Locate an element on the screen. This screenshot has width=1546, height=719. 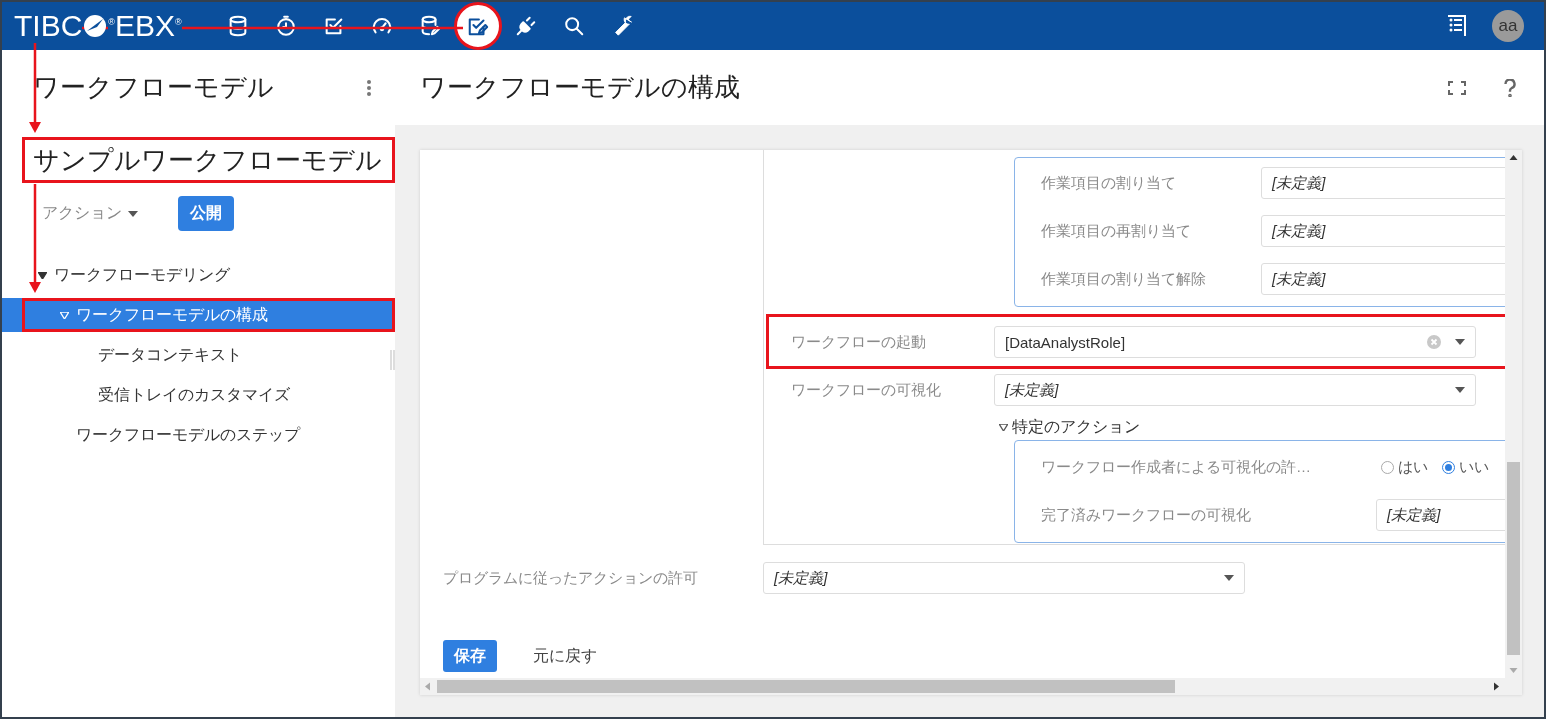
select-field: [DataAnalystRole] is located at coordinates (1235, 342).